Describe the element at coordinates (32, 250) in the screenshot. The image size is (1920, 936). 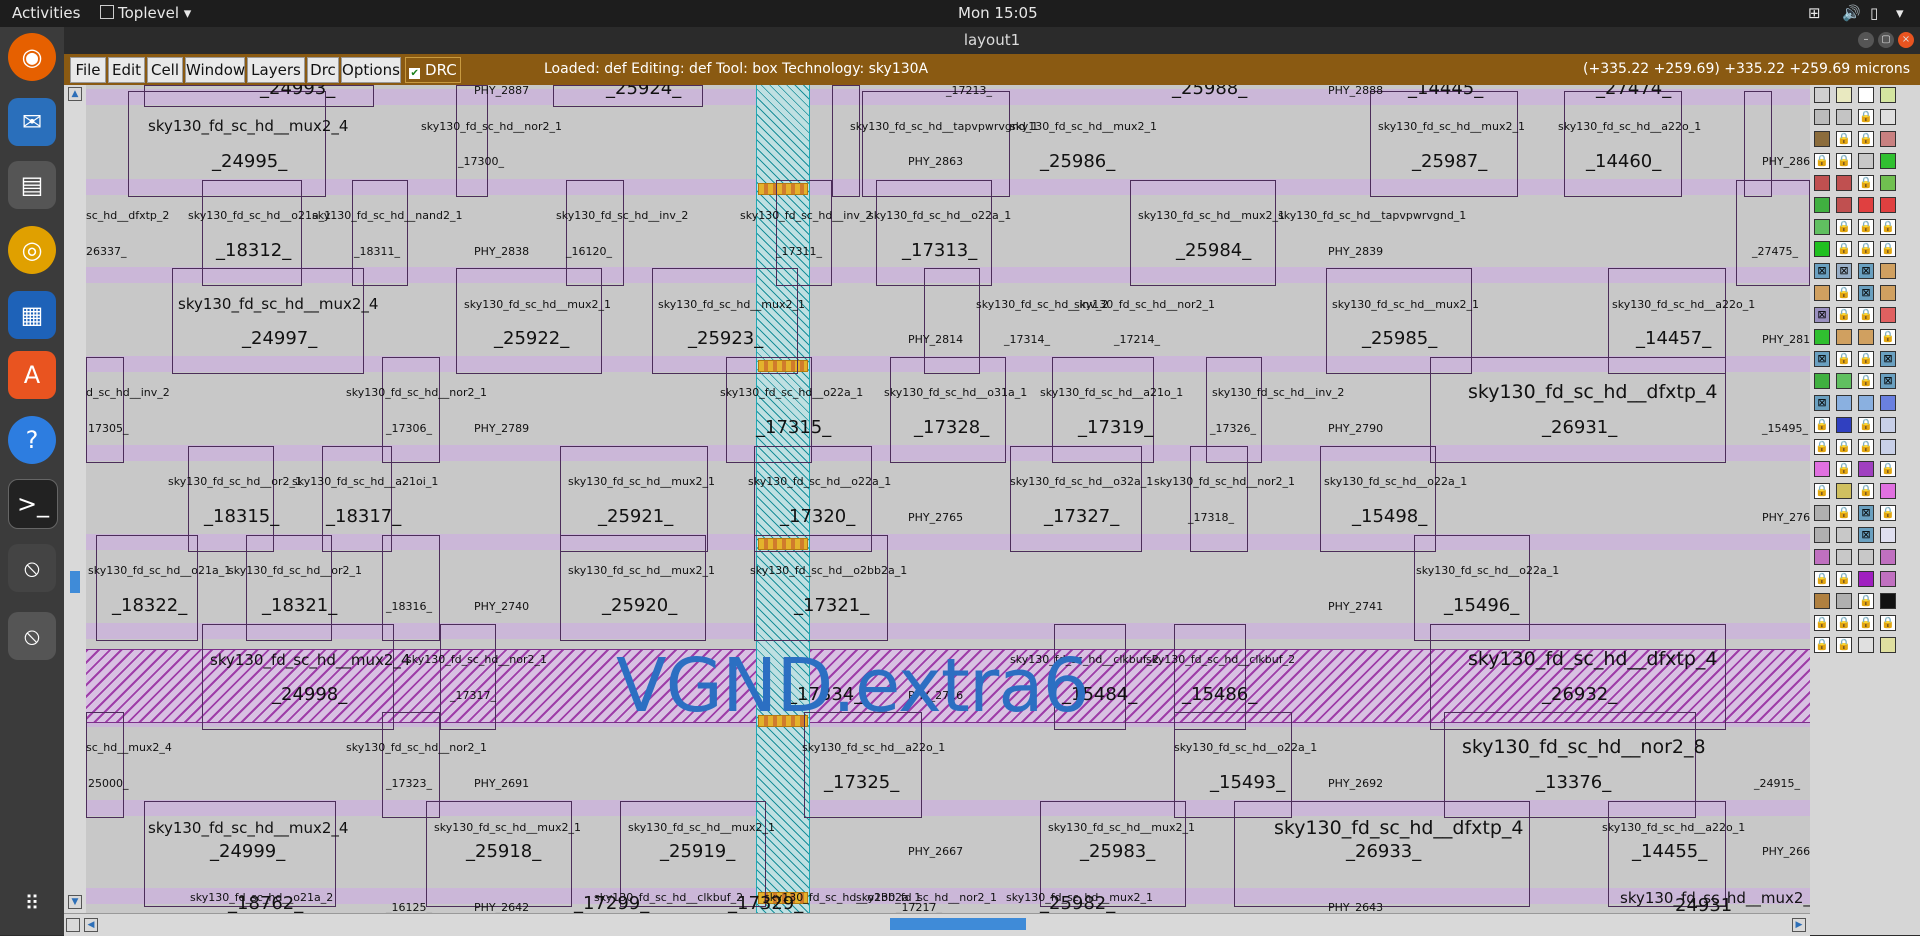
I see `rhythmbox-icon: ◎` at that location.